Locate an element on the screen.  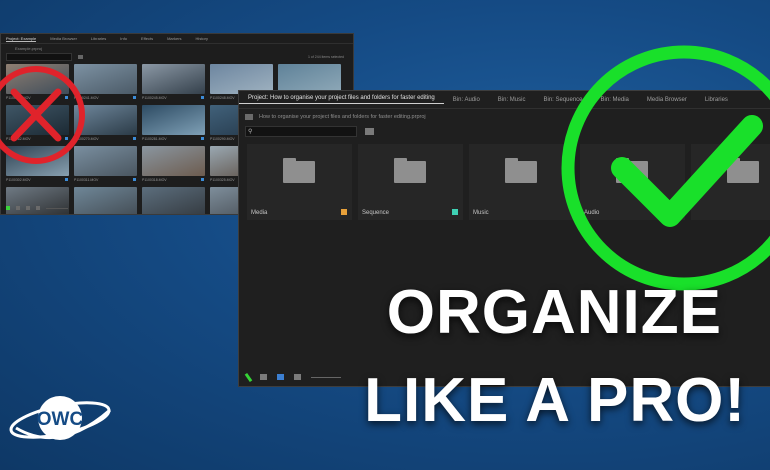
tab-info: Info is located at coordinates (123, 38).